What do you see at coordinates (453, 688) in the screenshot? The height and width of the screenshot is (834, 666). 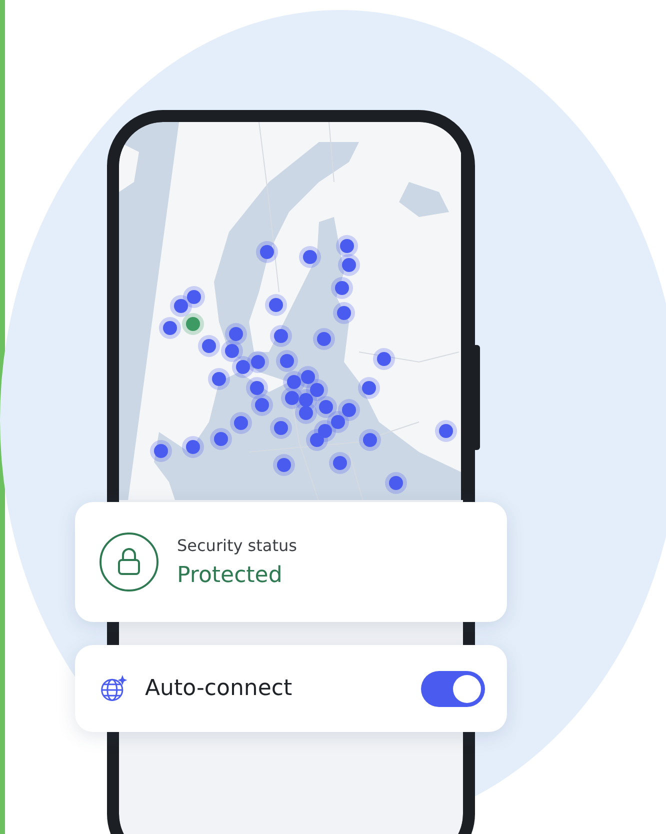 I see `auto-connect-toggle` at bounding box center [453, 688].